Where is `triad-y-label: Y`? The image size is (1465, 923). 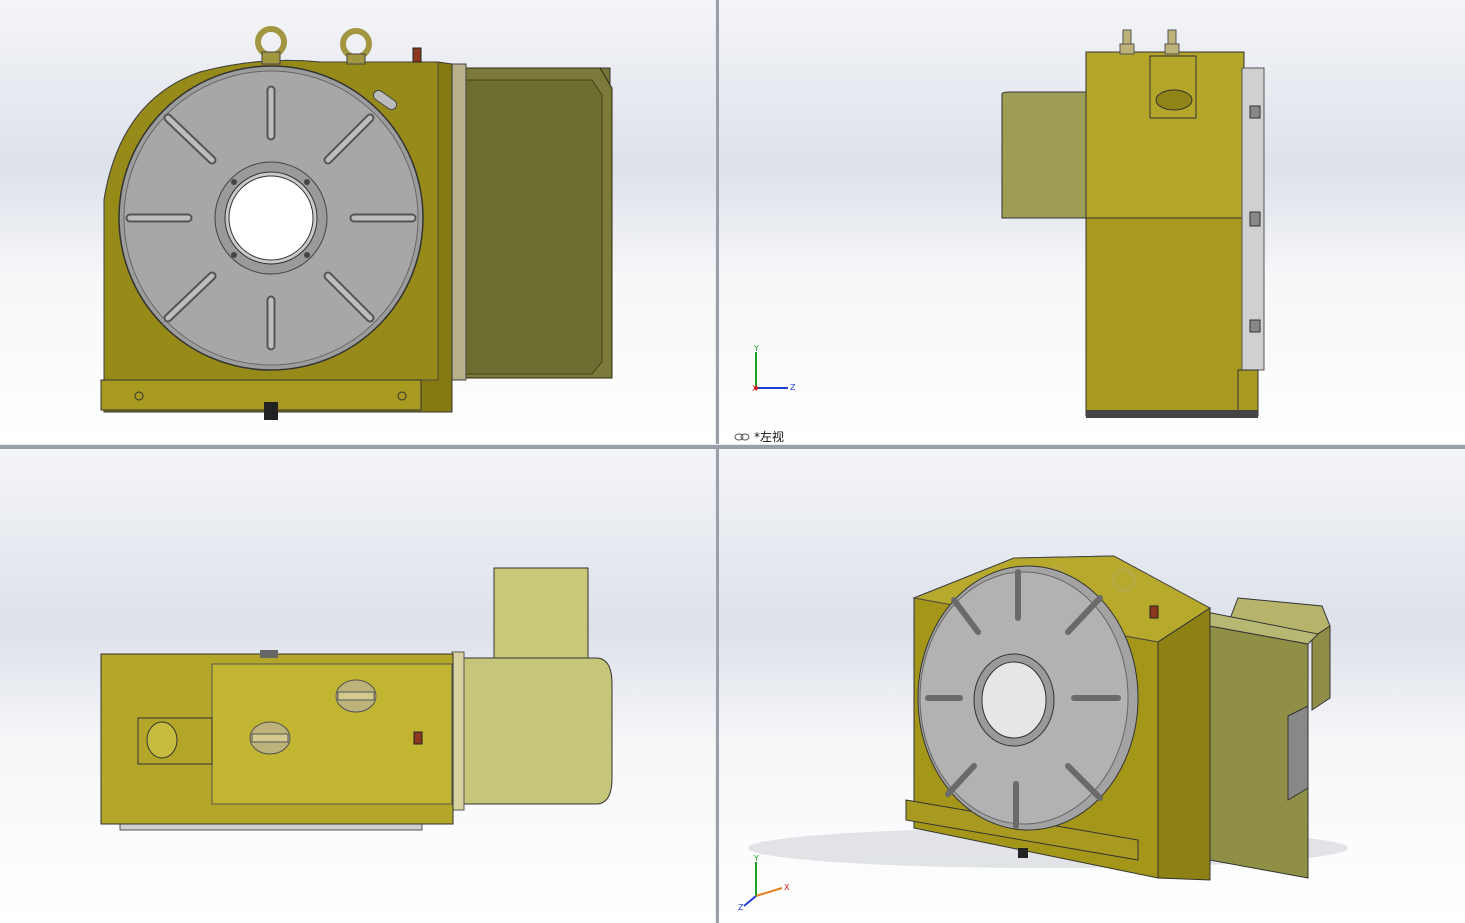
triad-y-label: Y is located at coordinates (756, 348).